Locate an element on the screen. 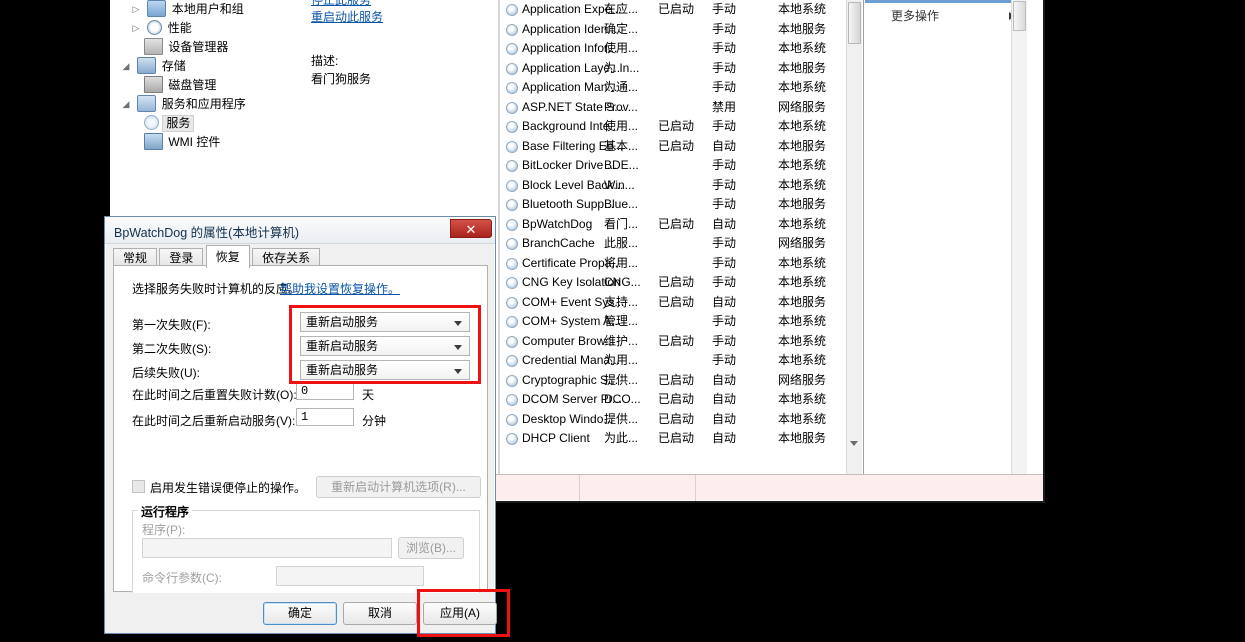  service-row: COM+ Event Sys... 支持... 已启动 自动 本地服务 is located at coordinates (681, 303).